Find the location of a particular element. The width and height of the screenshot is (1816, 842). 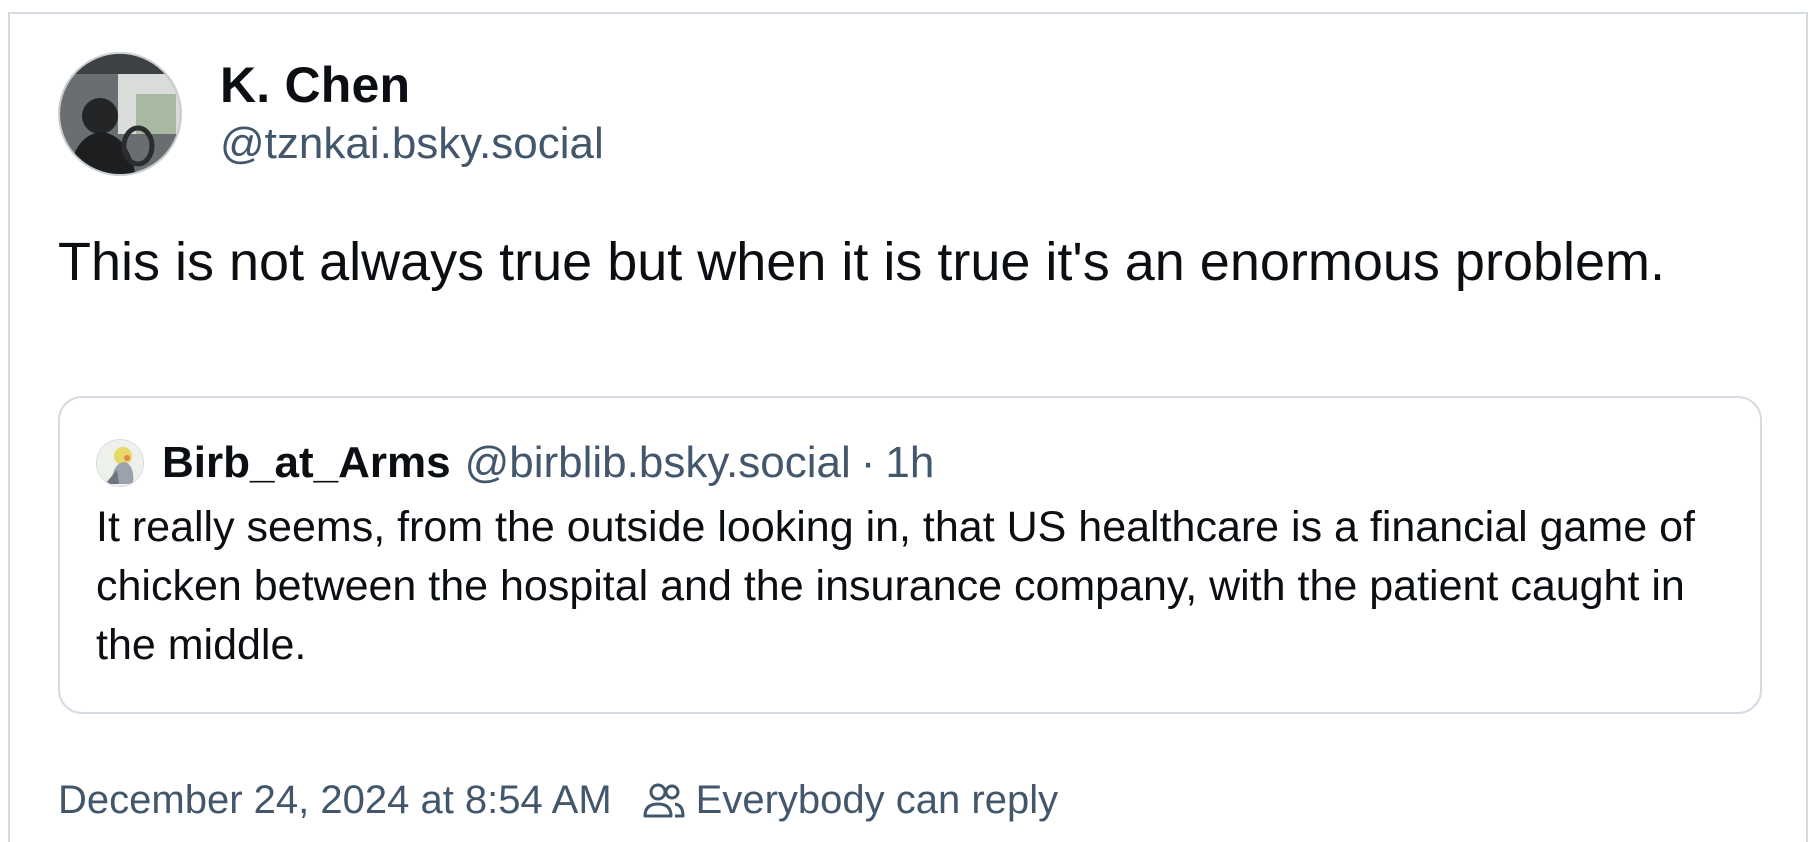

post-author: K. Chen @tznkai.bsky.social is located at coordinates (331, 114).